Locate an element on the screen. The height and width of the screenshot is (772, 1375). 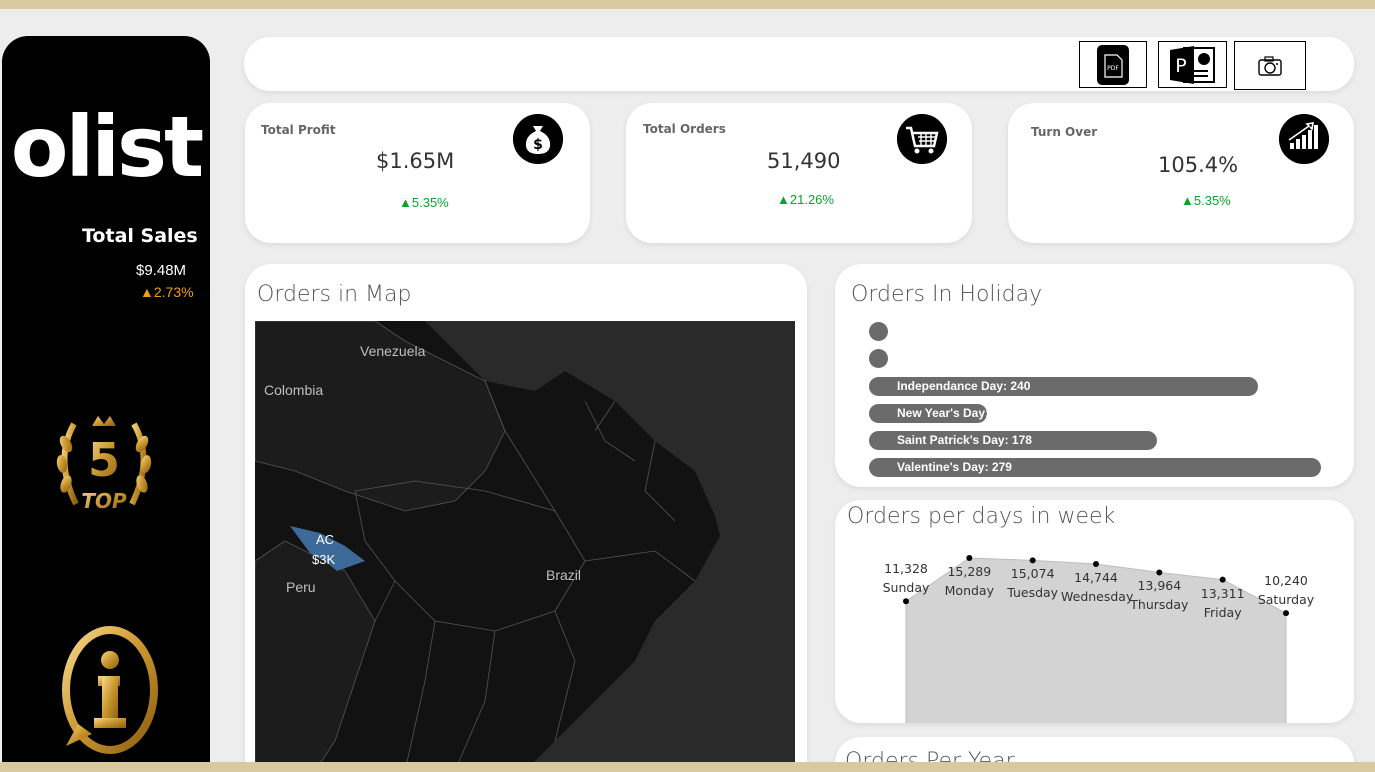
value-label: 15,289 is located at coordinates (969, 571).